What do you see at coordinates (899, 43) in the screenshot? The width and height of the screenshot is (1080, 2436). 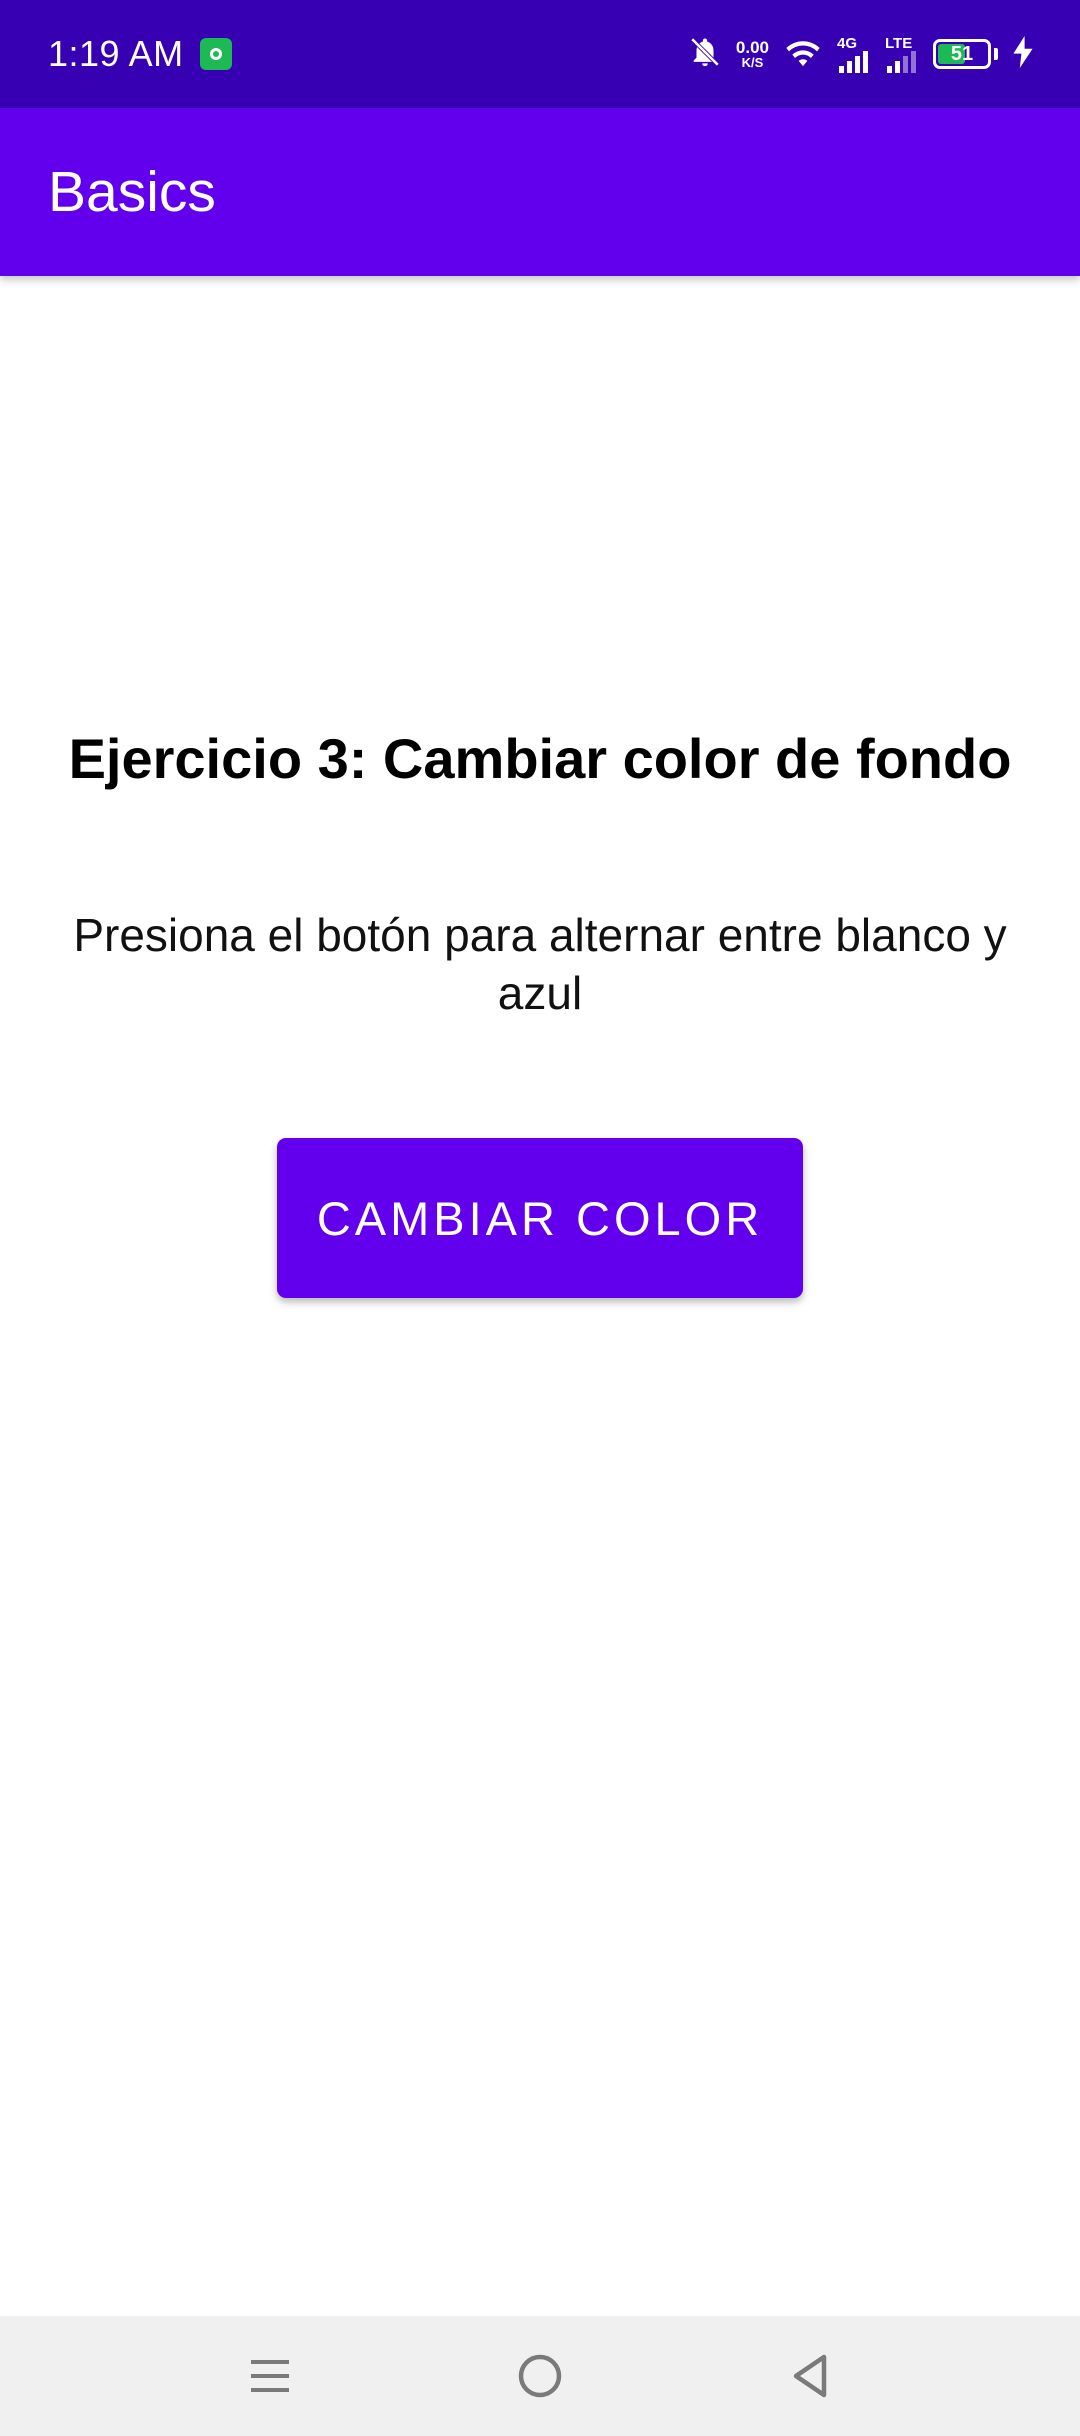 I see `network-lte-label: LTE` at bounding box center [899, 43].